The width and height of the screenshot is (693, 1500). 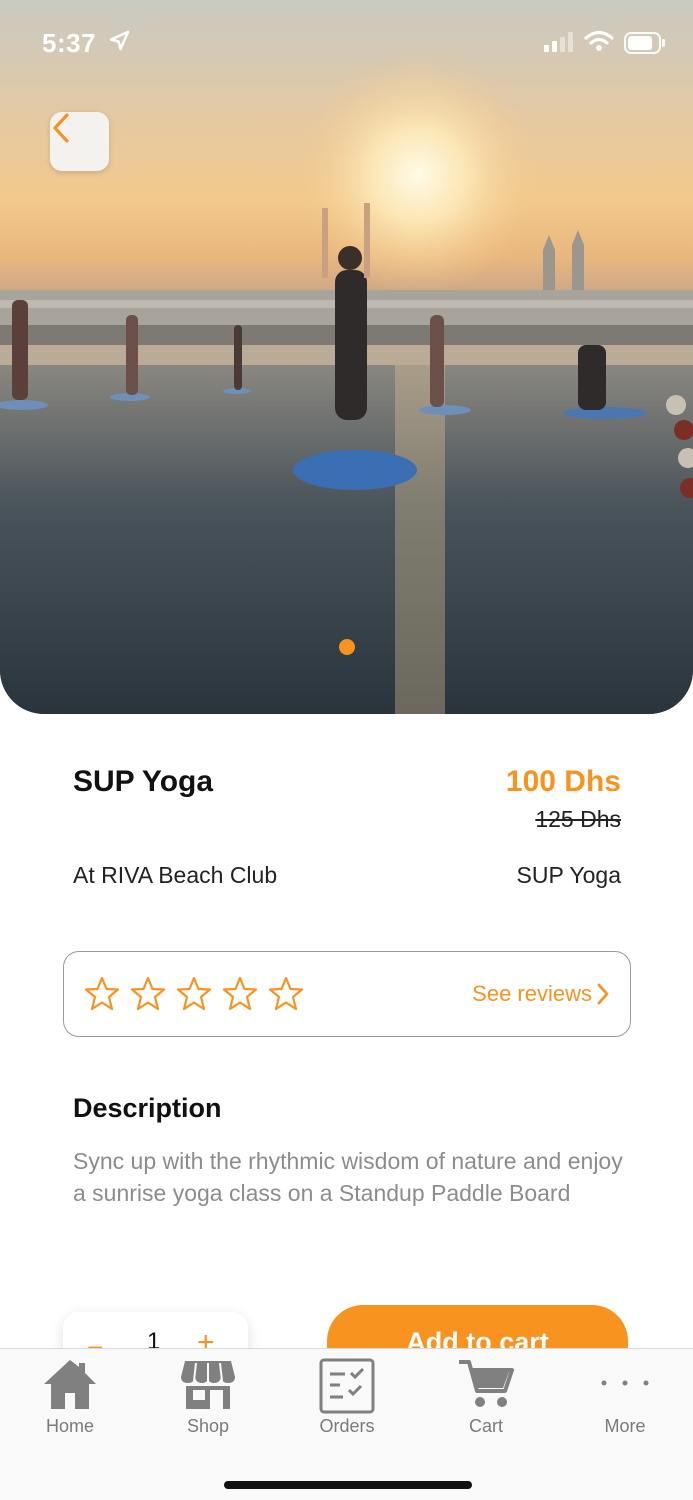 I want to click on bottom-tab-bar: Home Shop Orders Cart More, so click(x=346, y=1424).